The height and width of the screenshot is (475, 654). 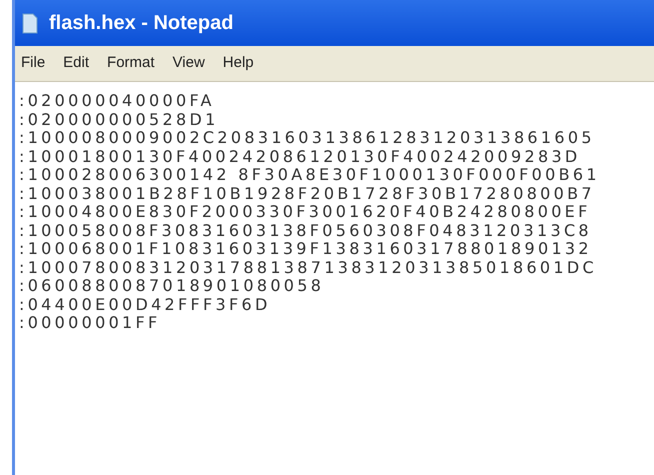 What do you see at coordinates (90, 323) in the screenshot?
I see `text-line: :00000001FF` at bounding box center [90, 323].